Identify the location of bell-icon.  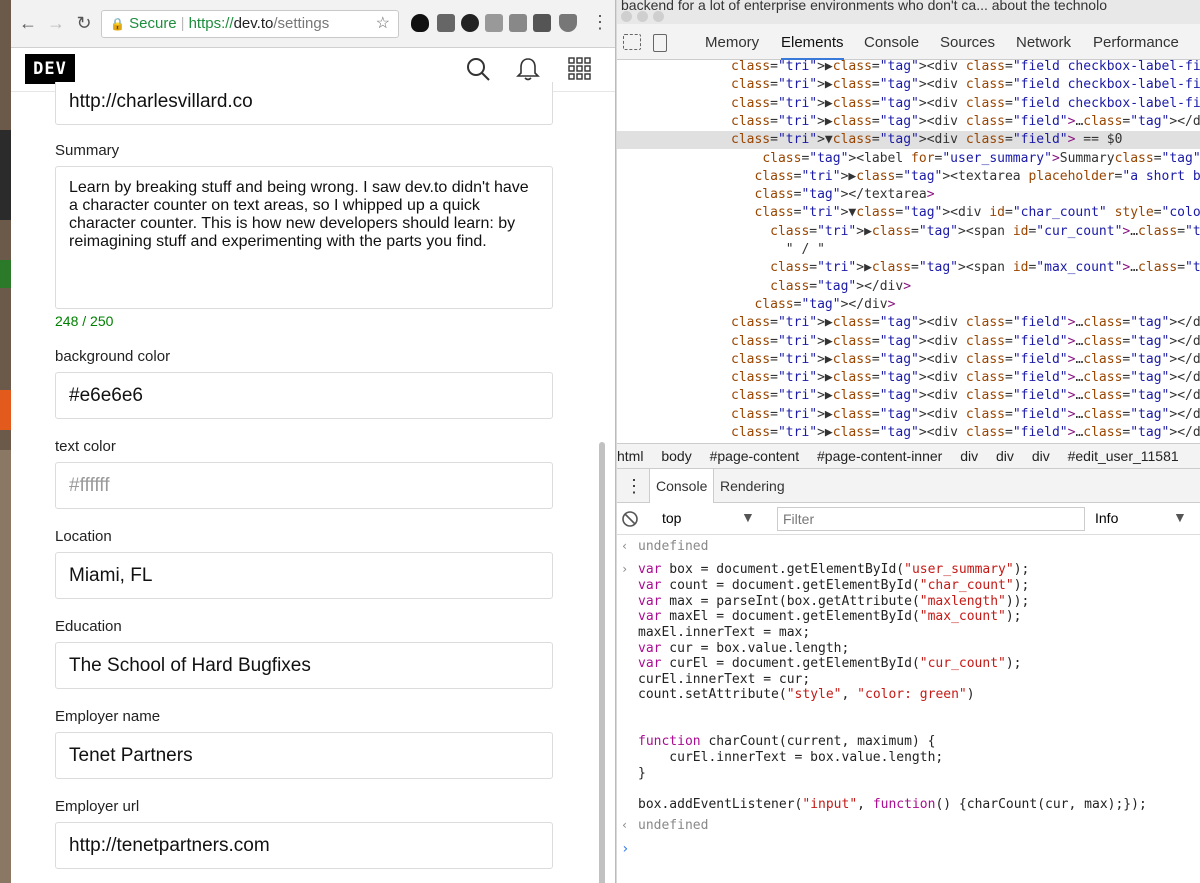
(528, 69).